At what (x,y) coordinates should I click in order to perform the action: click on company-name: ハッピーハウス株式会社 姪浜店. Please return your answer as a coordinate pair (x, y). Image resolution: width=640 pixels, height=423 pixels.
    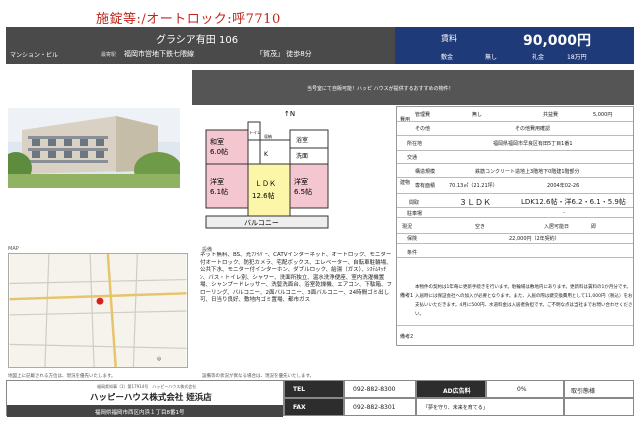
    Looking at the image, I should click on (151, 398).